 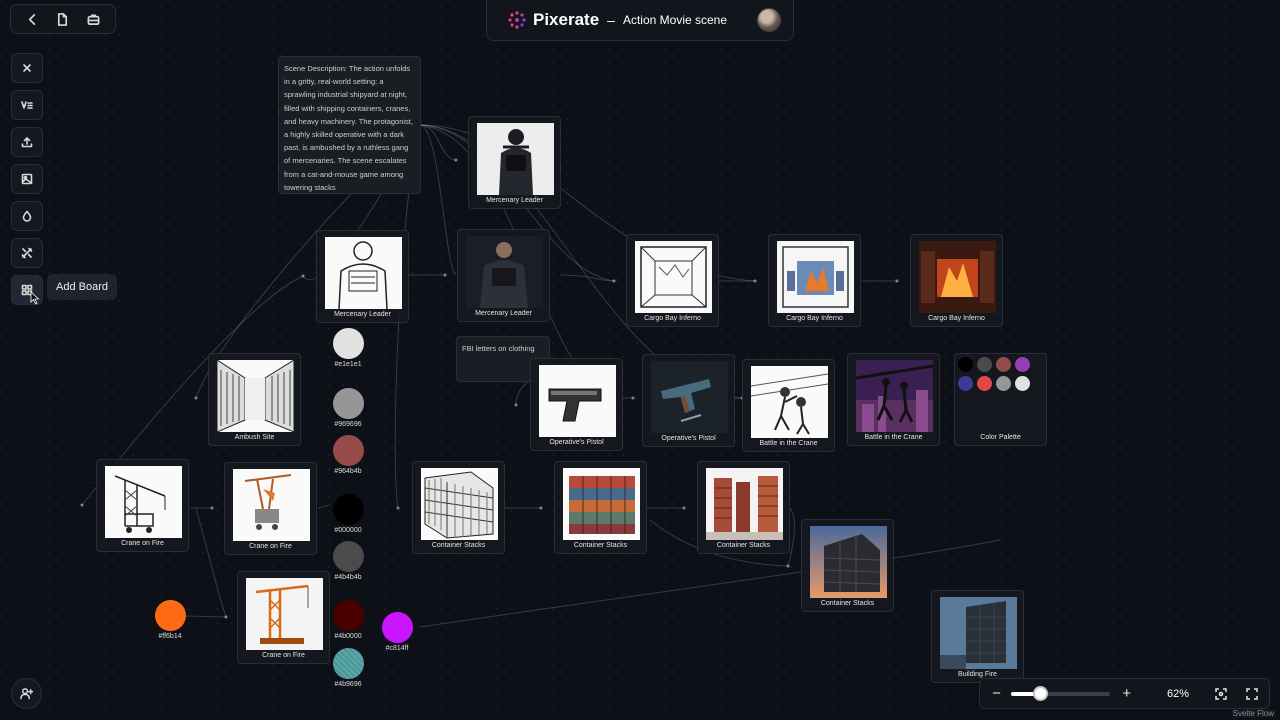 I want to click on mercenary-leader-image, so click(x=515, y=159).